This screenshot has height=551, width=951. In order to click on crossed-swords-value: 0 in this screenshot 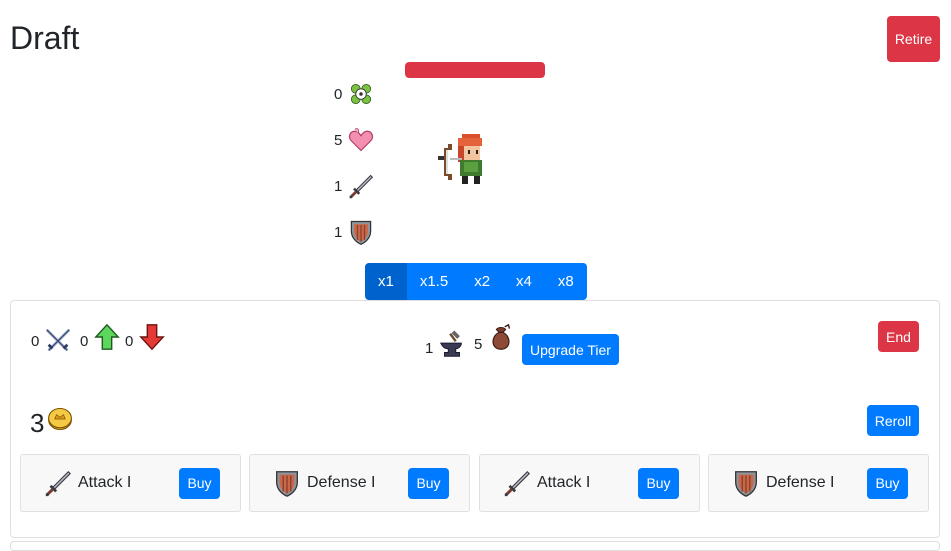, I will do `click(35, 341)`.